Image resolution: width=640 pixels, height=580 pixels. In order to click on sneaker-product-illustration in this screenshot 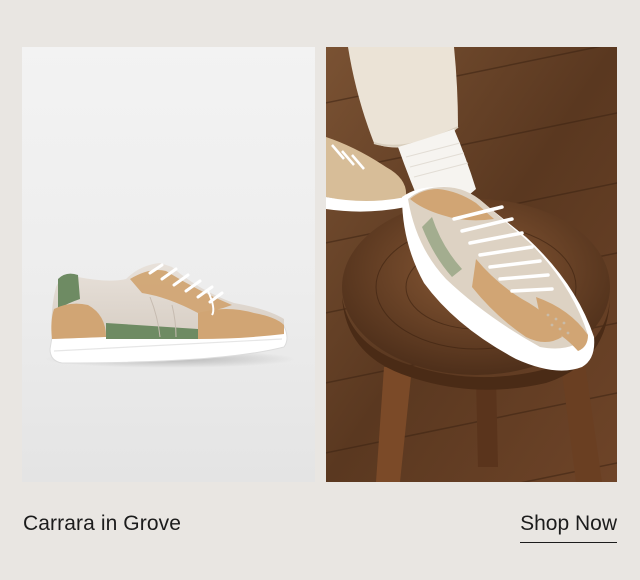, I will do `click(170, 315)`.